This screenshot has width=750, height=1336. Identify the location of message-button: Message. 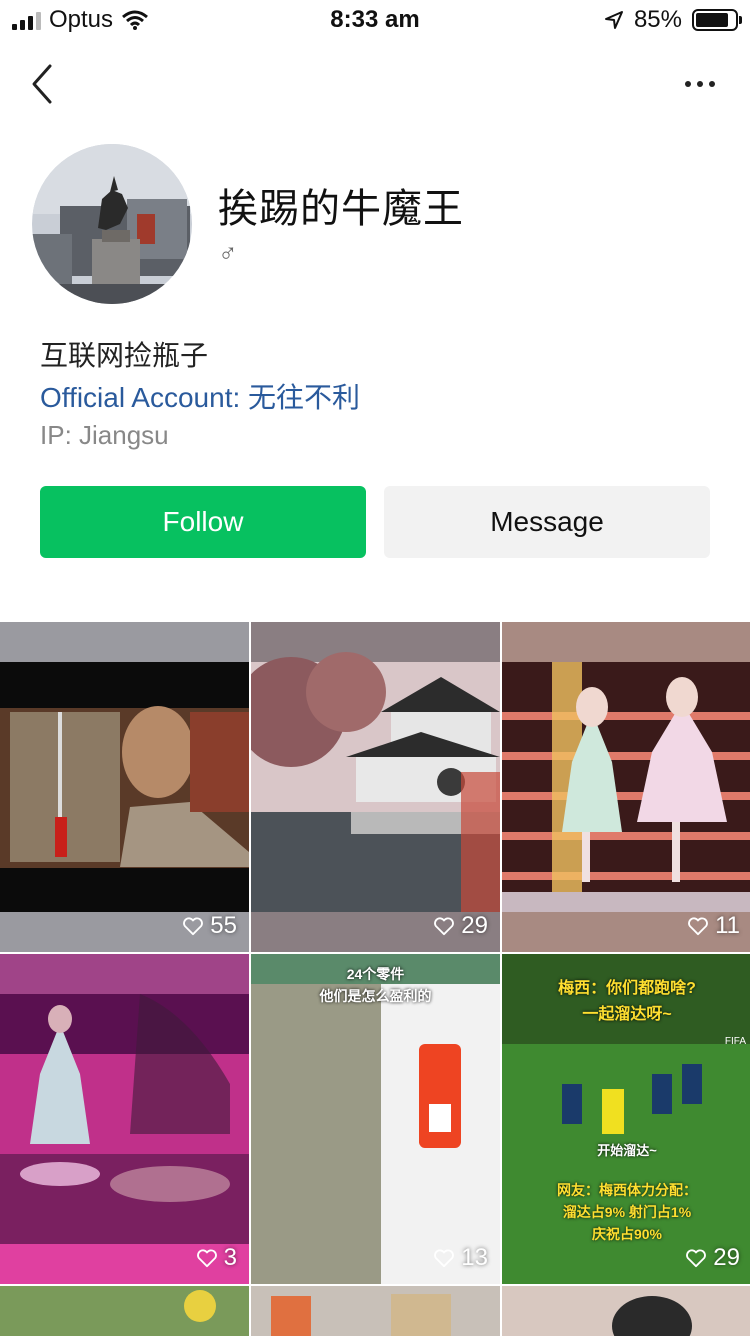
(547, 522).